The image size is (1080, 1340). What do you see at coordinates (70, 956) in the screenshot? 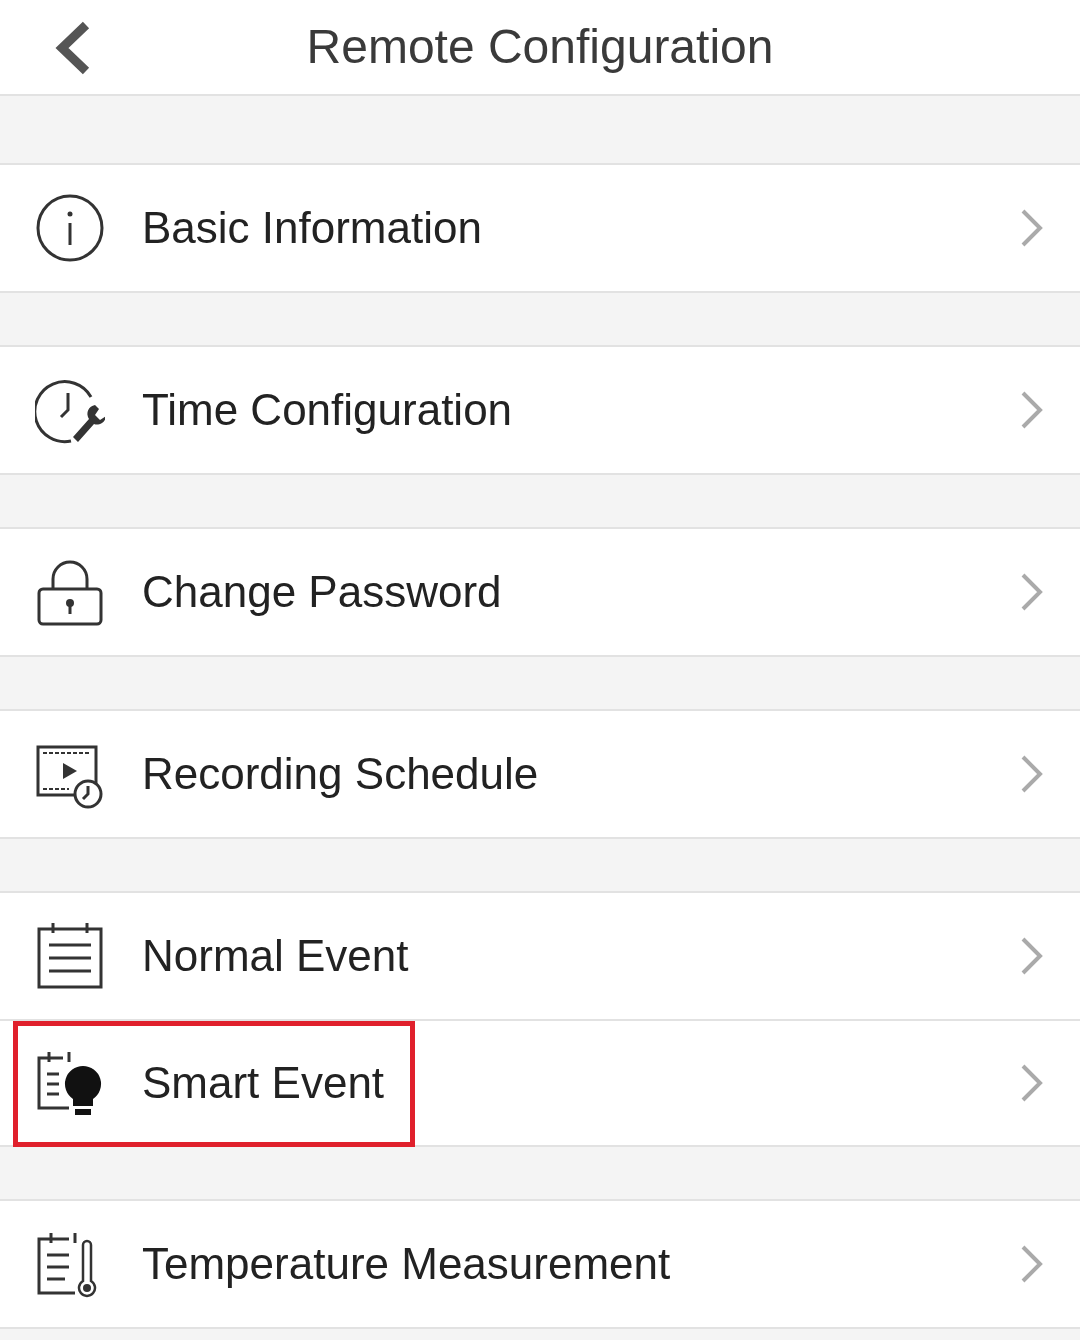
I see `event-list-icon` at bounding box center [70, 956].